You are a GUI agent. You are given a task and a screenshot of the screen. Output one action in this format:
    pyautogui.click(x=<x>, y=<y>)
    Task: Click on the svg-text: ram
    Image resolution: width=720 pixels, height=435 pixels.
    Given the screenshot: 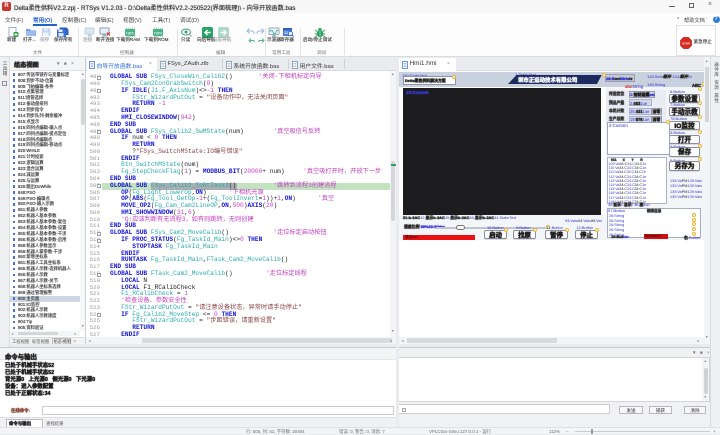 What is the action you would take?
    pyautogui.click(x=130, y=32)
    